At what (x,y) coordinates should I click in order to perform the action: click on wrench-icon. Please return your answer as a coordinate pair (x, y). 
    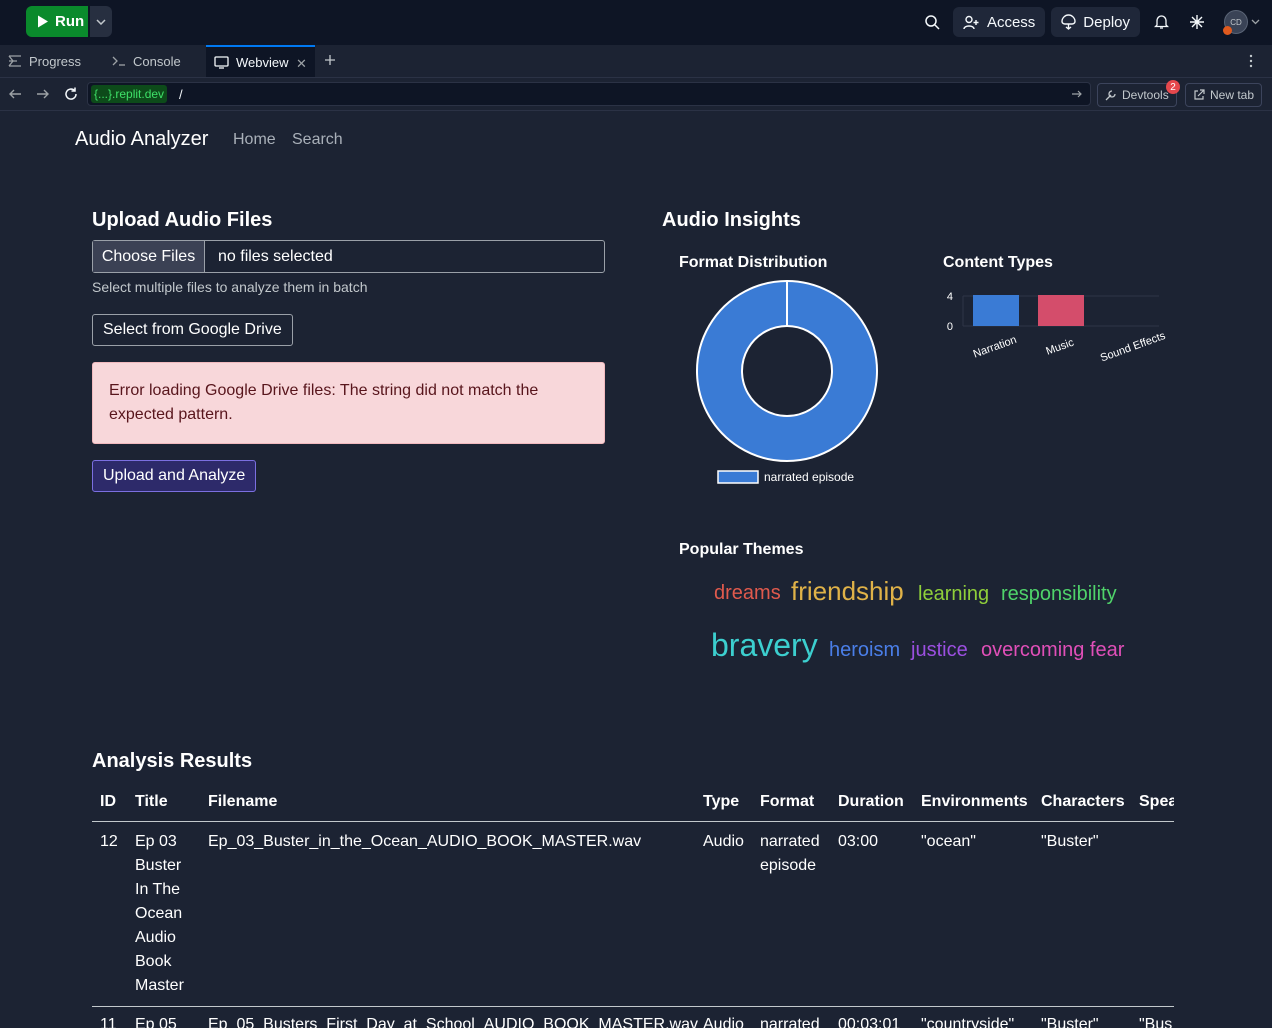
    Looking at the image, I should click on (1110, 95).